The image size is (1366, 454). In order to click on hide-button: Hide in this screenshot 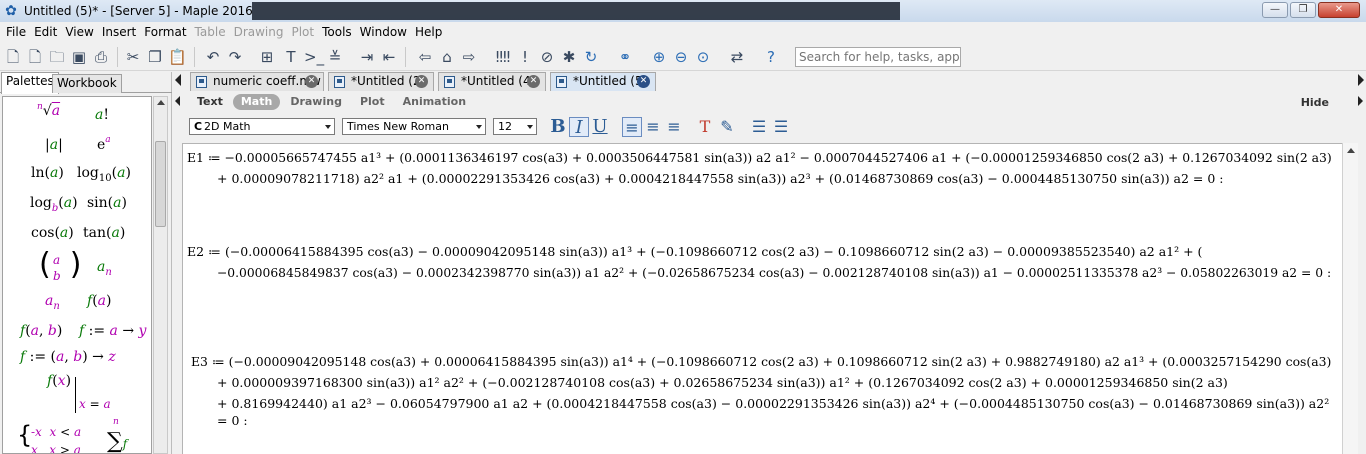, I will do `click(1315, 102)`.